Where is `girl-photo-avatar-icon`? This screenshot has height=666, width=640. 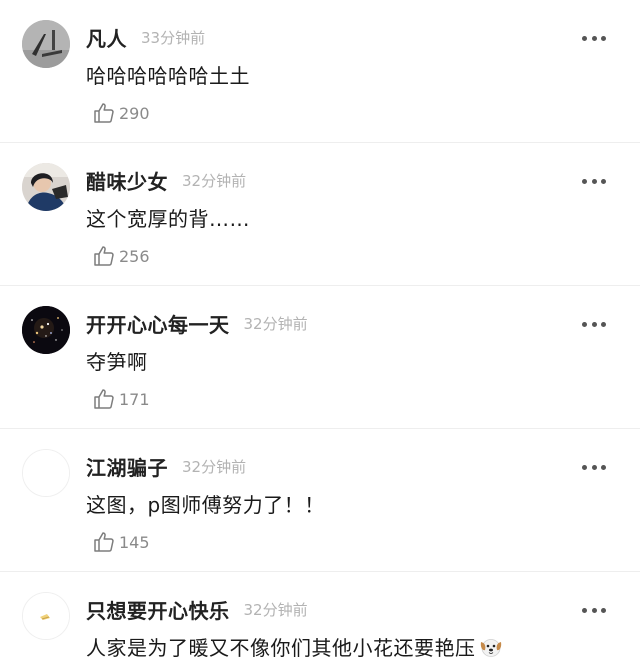 girl-photo-avatar-icon is located at coordinates (46, 187).